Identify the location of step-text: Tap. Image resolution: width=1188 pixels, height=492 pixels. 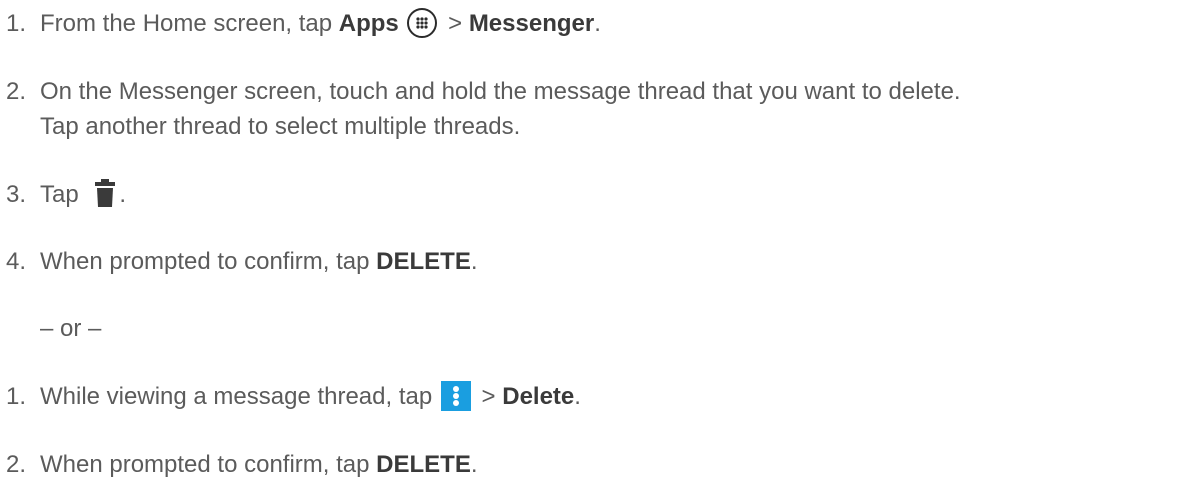
(59, 194).